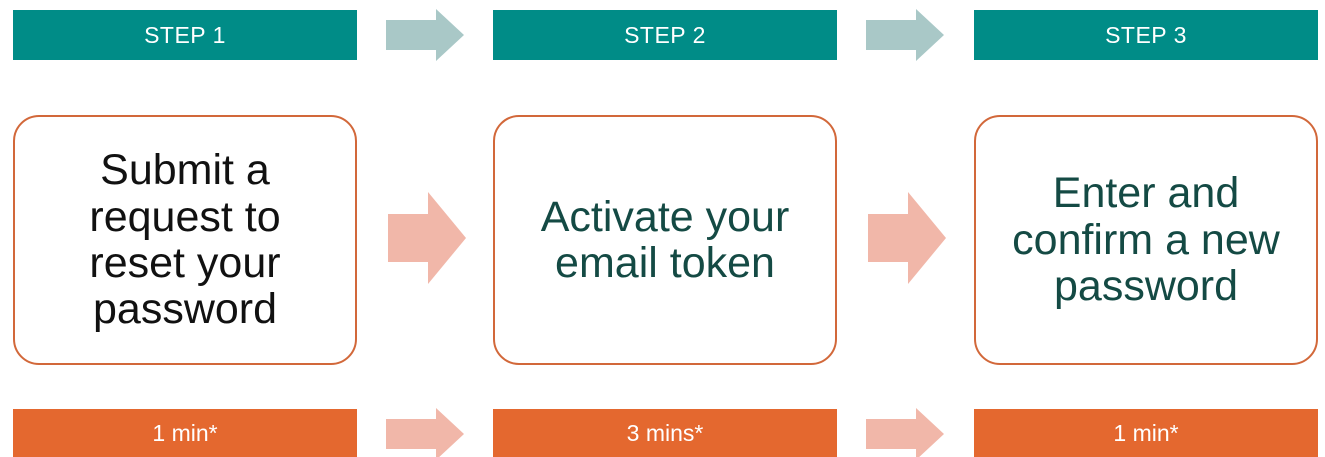 The image size is (1325, 457). Describe the element at coordinates (426, 35) in the screenshot. I see `header-arrow-1-icon` at that location.